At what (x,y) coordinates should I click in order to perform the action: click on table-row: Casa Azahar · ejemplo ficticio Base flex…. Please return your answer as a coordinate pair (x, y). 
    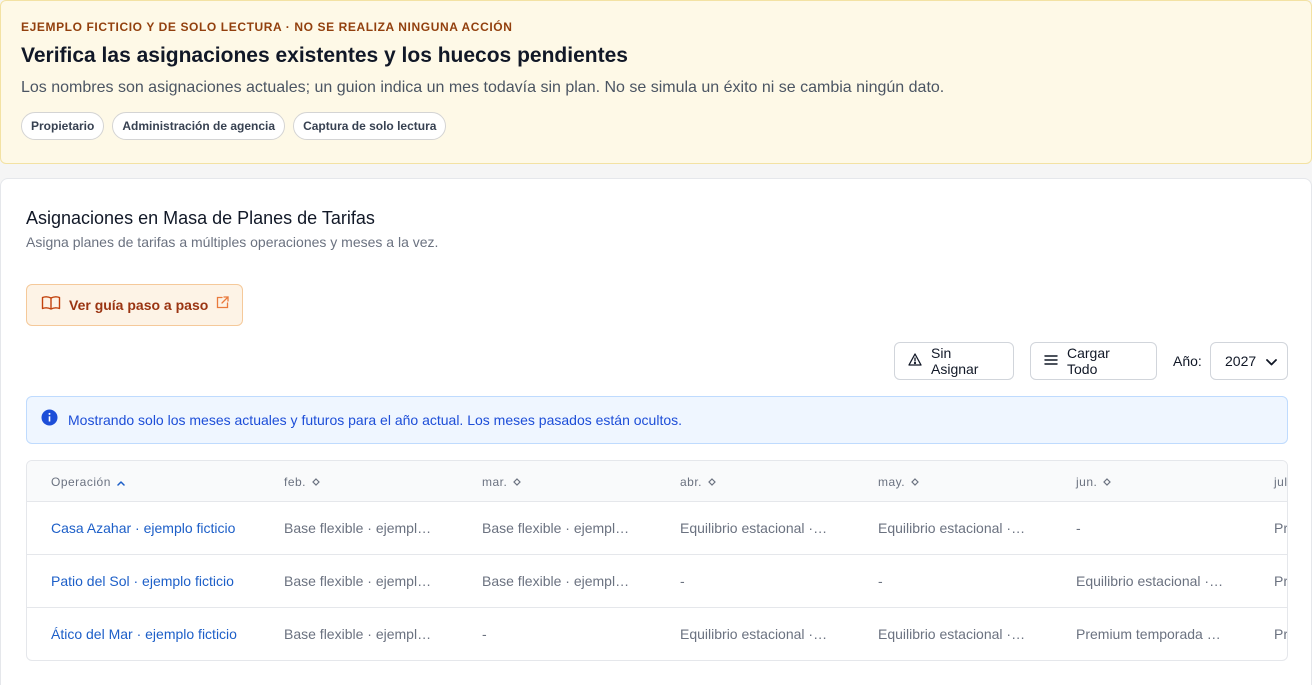
    Looking at the image, I should click on (657, 528).